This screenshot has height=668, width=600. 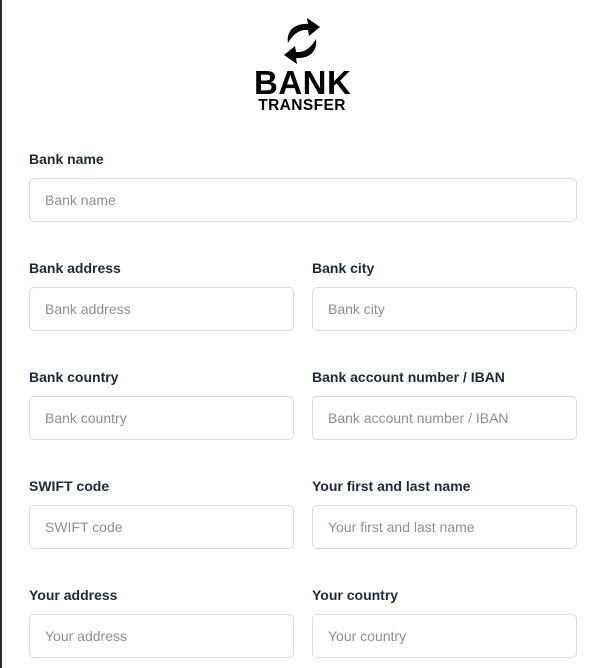 What do you see at coordinates (161, 527) in the screenshot?
I see `swift-code-input` at bounding box center [161, 527].